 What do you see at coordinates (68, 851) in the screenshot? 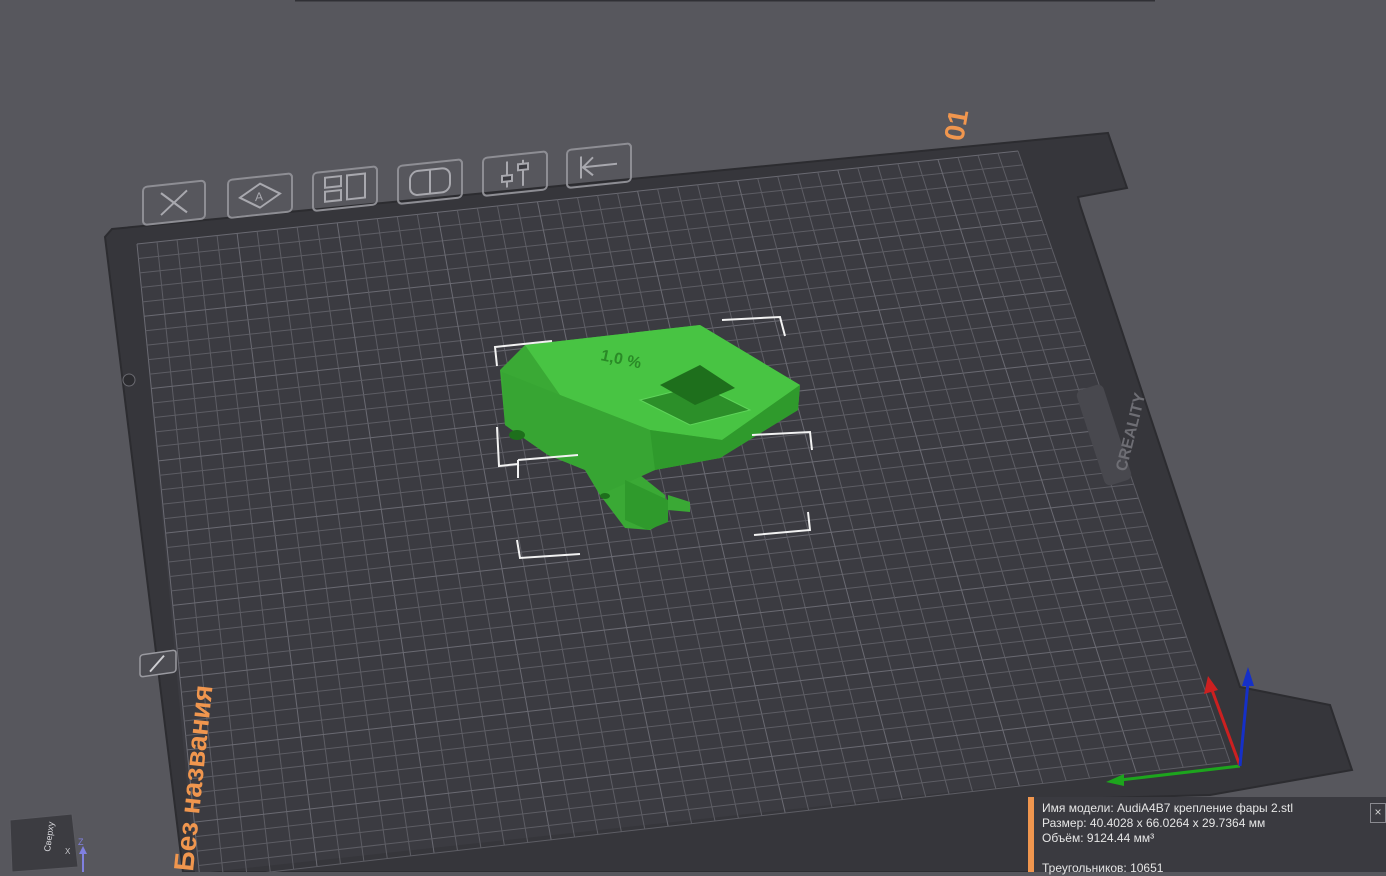
I see `view-cube-x-label: X` at bounding box center [68, 851].